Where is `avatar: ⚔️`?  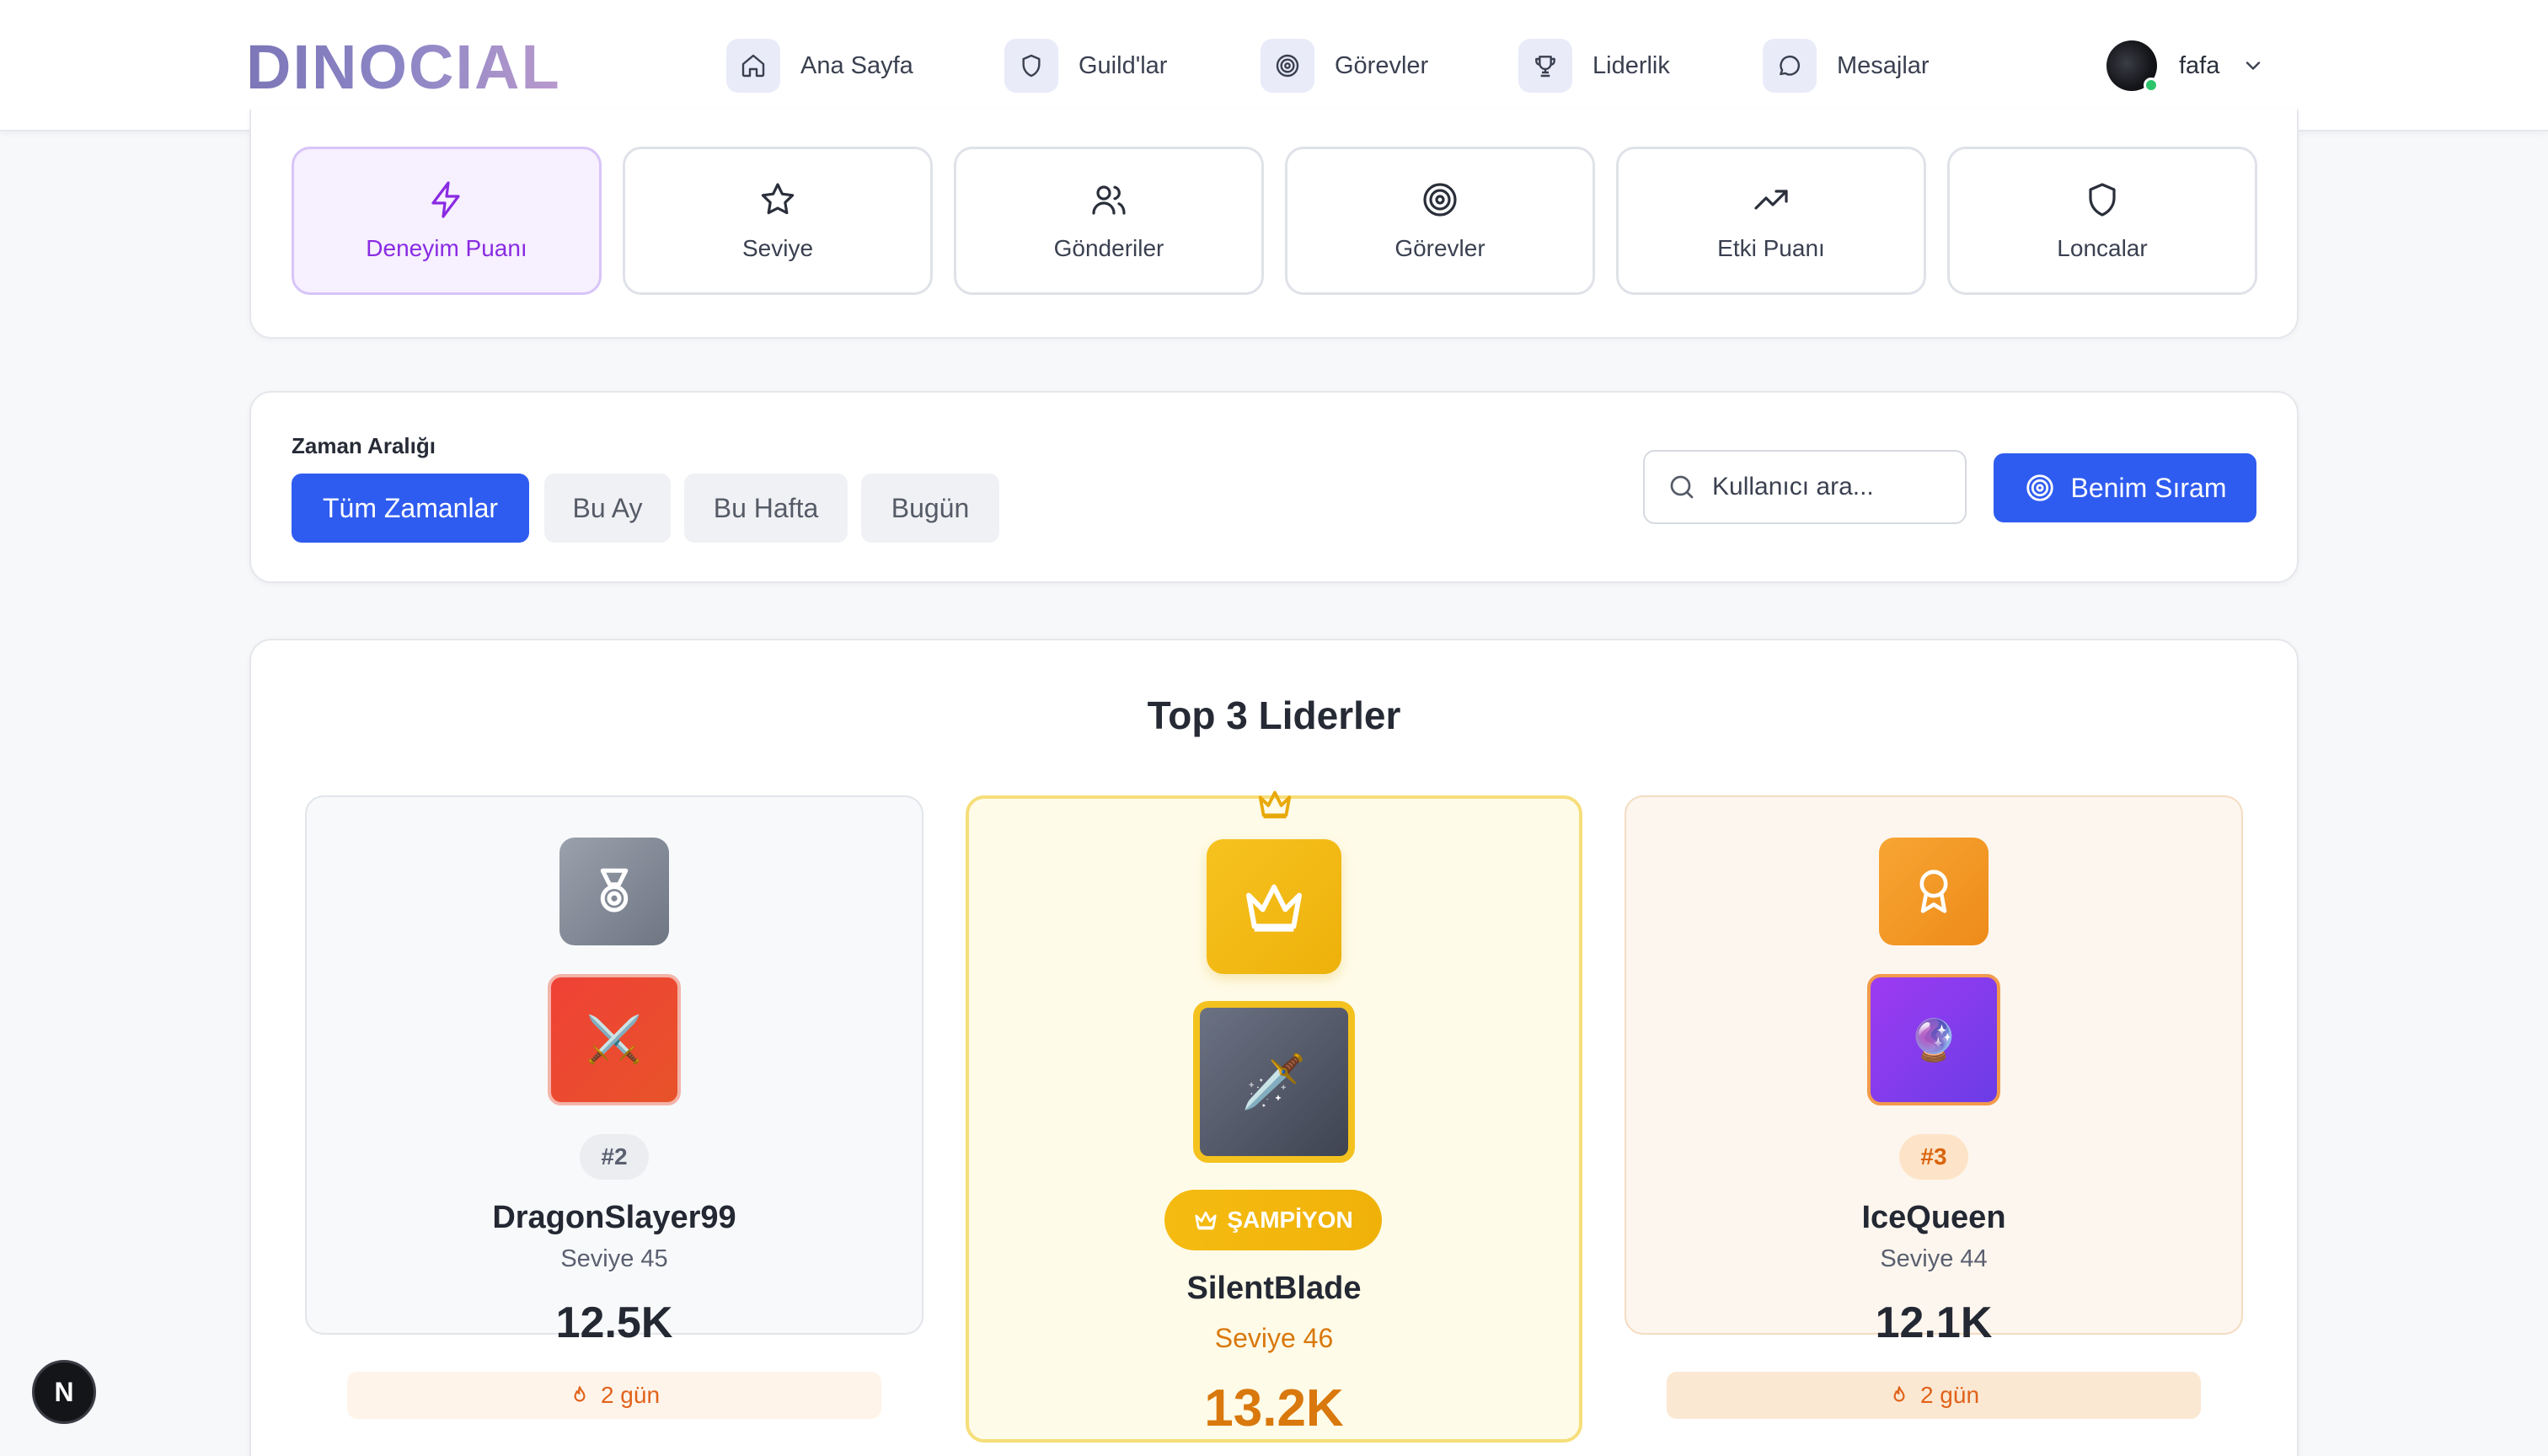 avatar: ⚔️ is located at coordinates (614, 1039).